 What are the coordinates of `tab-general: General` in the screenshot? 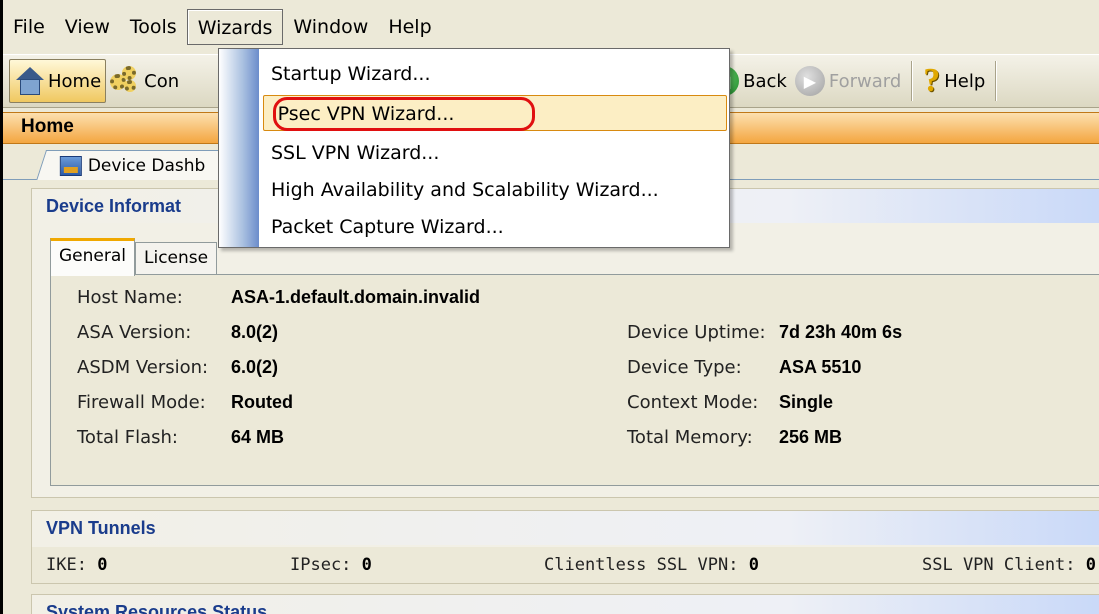 It's located at (92, 257).